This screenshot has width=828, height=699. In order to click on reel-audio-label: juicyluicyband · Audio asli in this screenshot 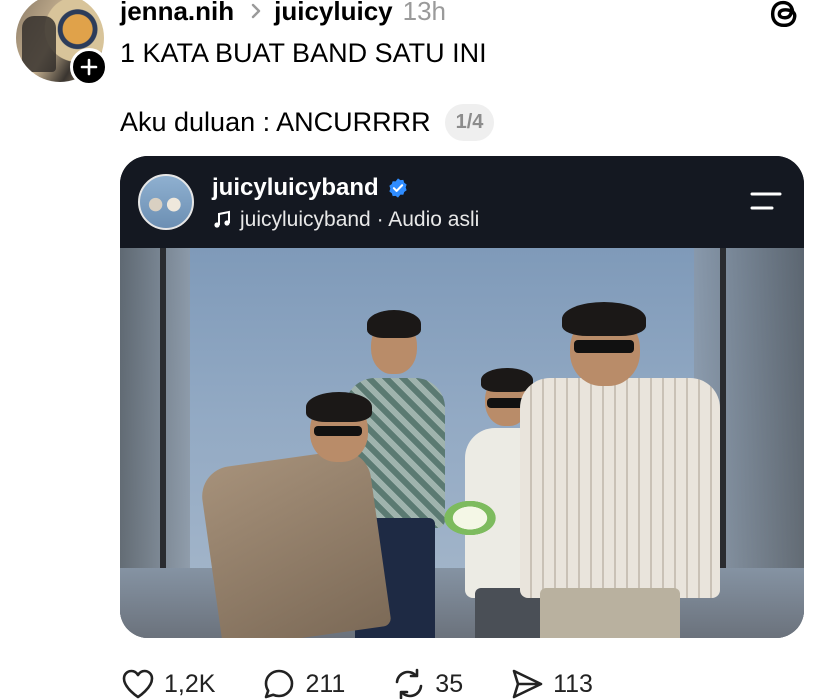, I will do `click(360, 219)`.